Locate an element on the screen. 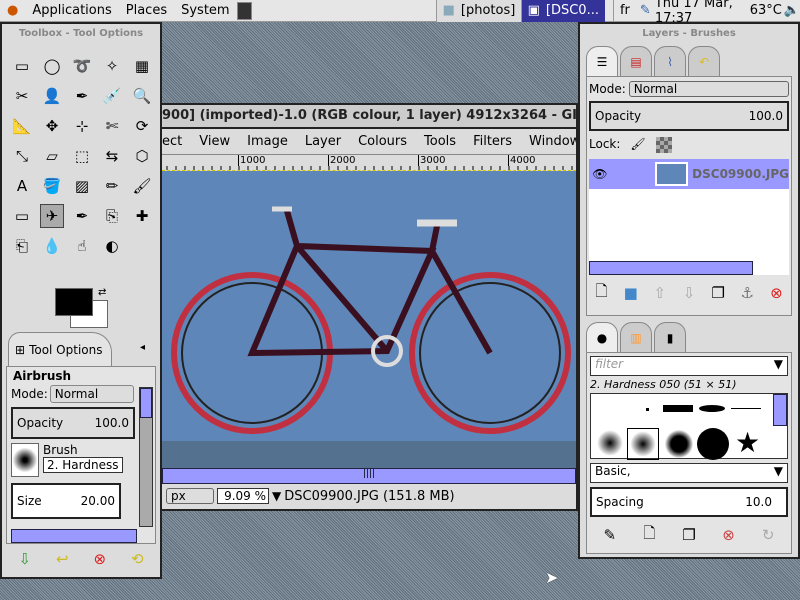 The height and width of the screenshot is (600, 800). layer-opacity-slider: Opacity 100.0 is located at coordinates (689, 116).